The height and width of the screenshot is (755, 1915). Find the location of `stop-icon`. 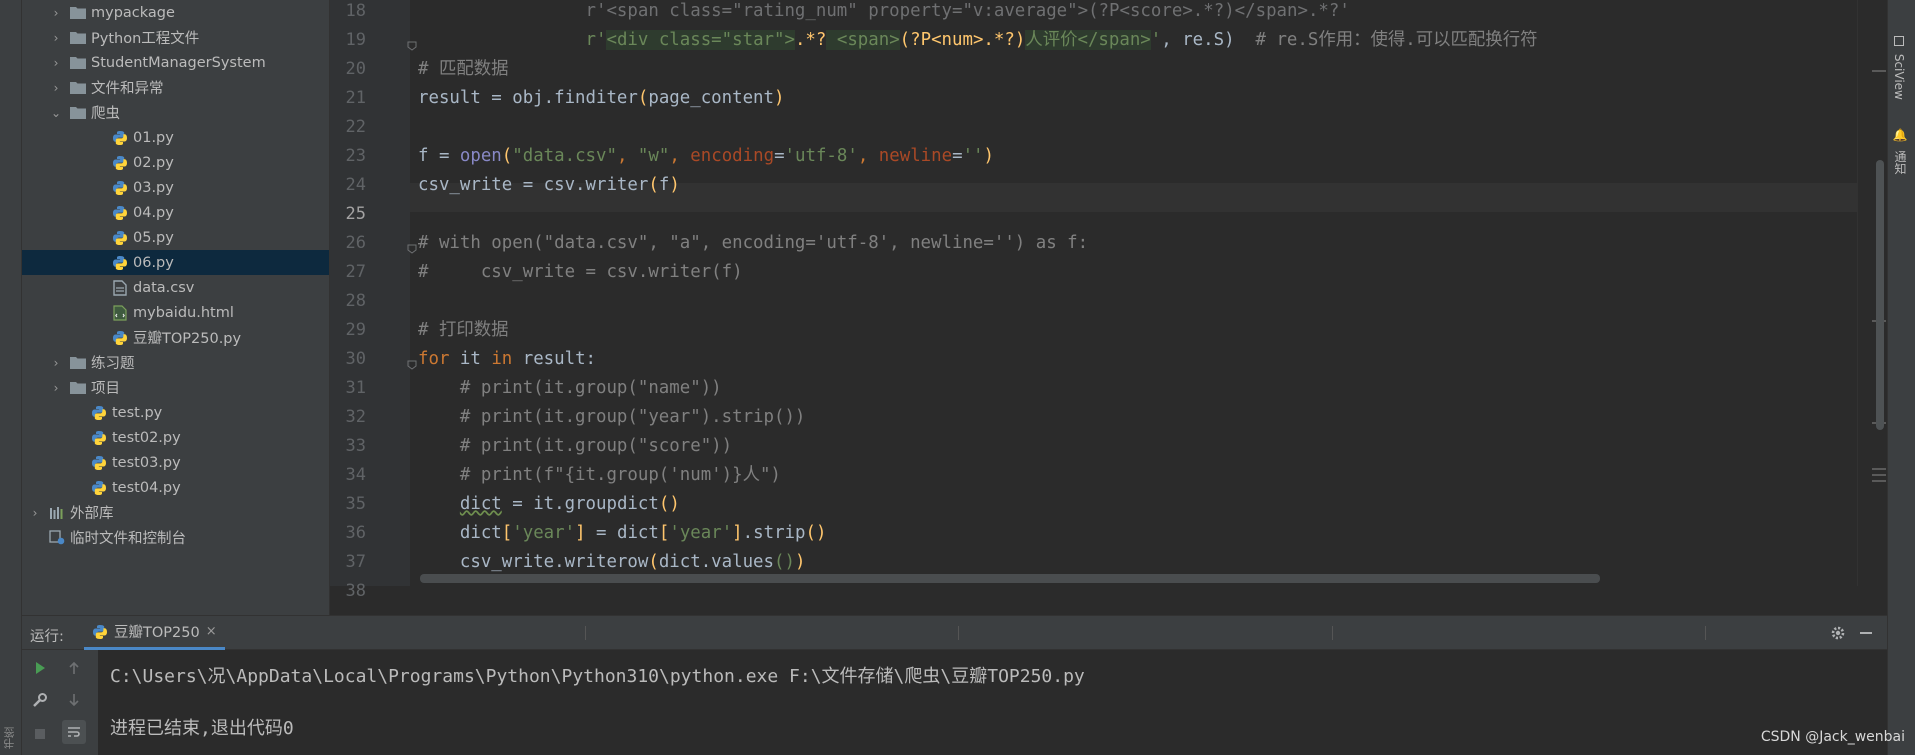

stop-icon is located at coordinates (40, 734).